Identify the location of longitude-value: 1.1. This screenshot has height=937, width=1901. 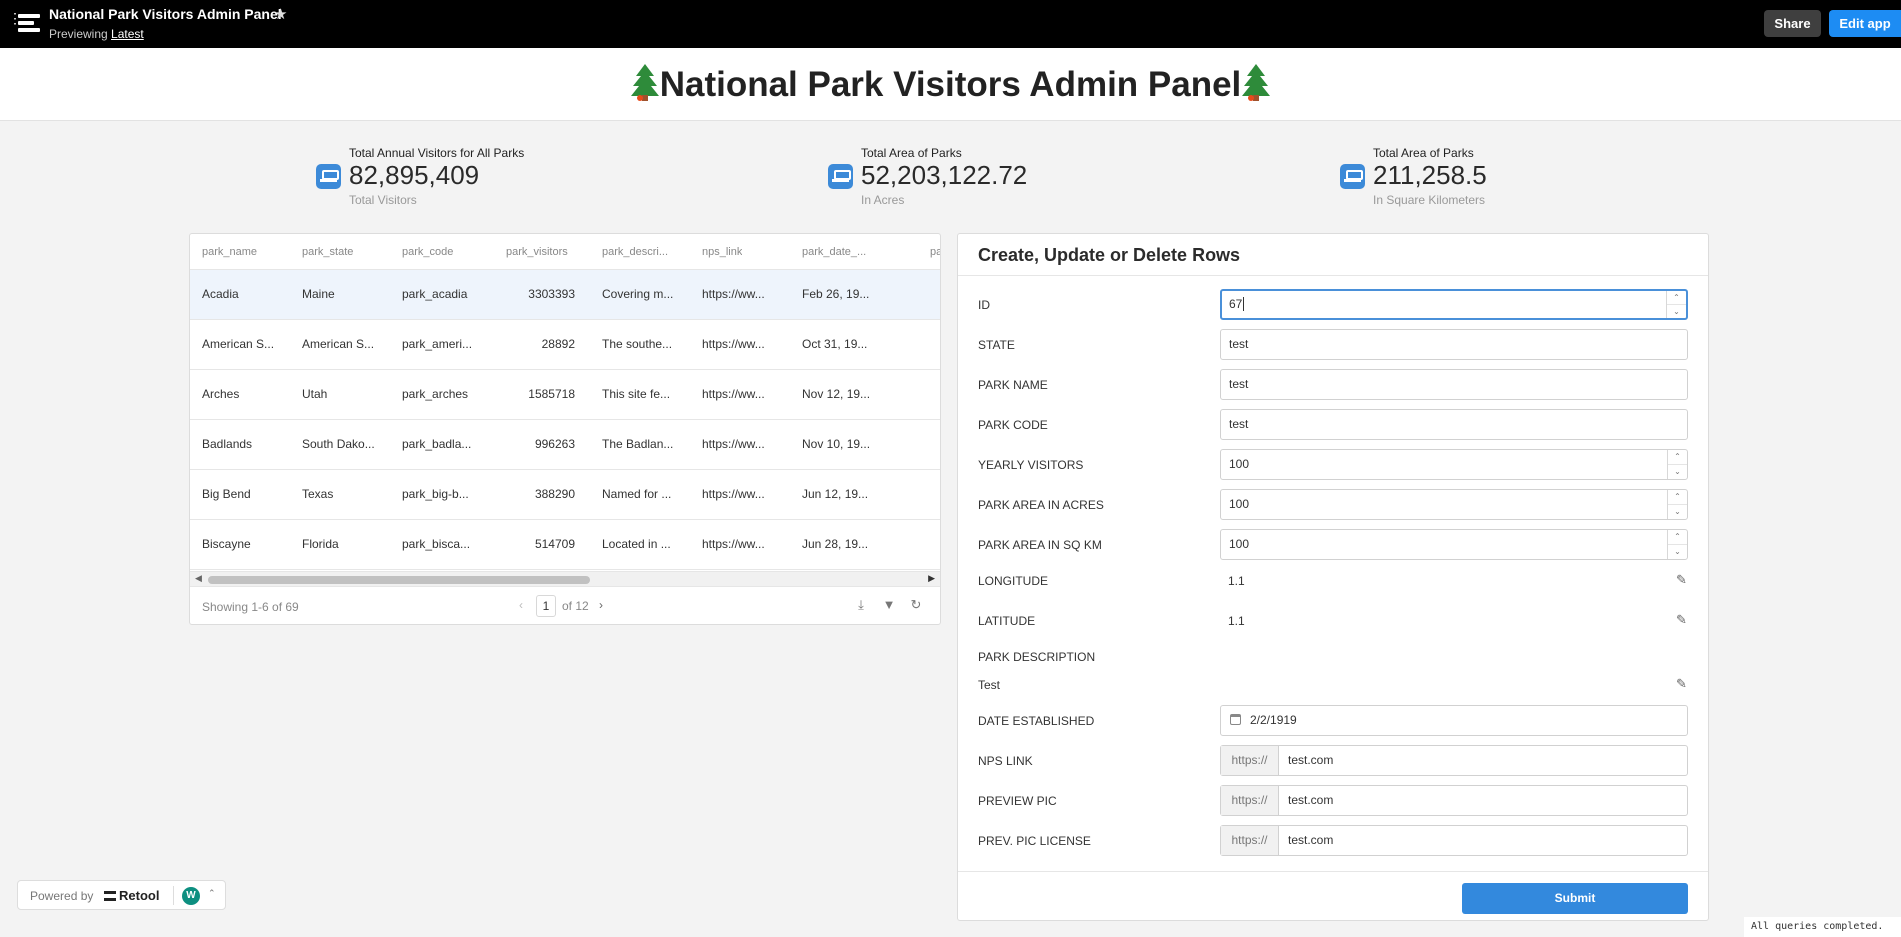
(1236, 581).